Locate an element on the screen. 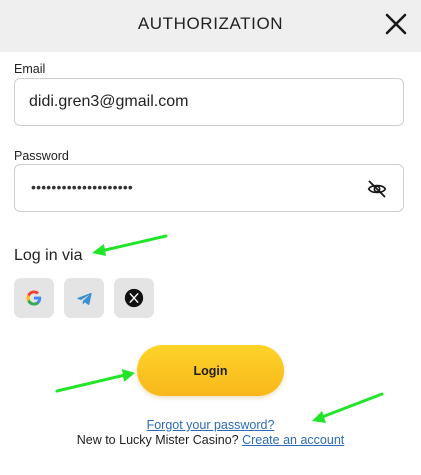 The image size is (421, 475). arrow-forgot-password is located at coordinates (352, 405).